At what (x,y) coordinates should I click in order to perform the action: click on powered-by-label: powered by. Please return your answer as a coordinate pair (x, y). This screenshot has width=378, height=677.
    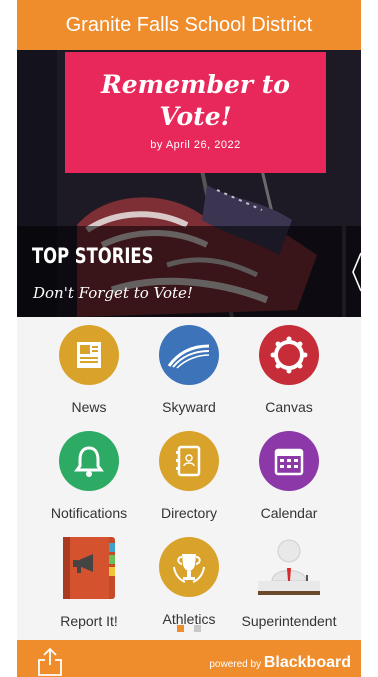
    Looking at the image, I should click on (235, 664).